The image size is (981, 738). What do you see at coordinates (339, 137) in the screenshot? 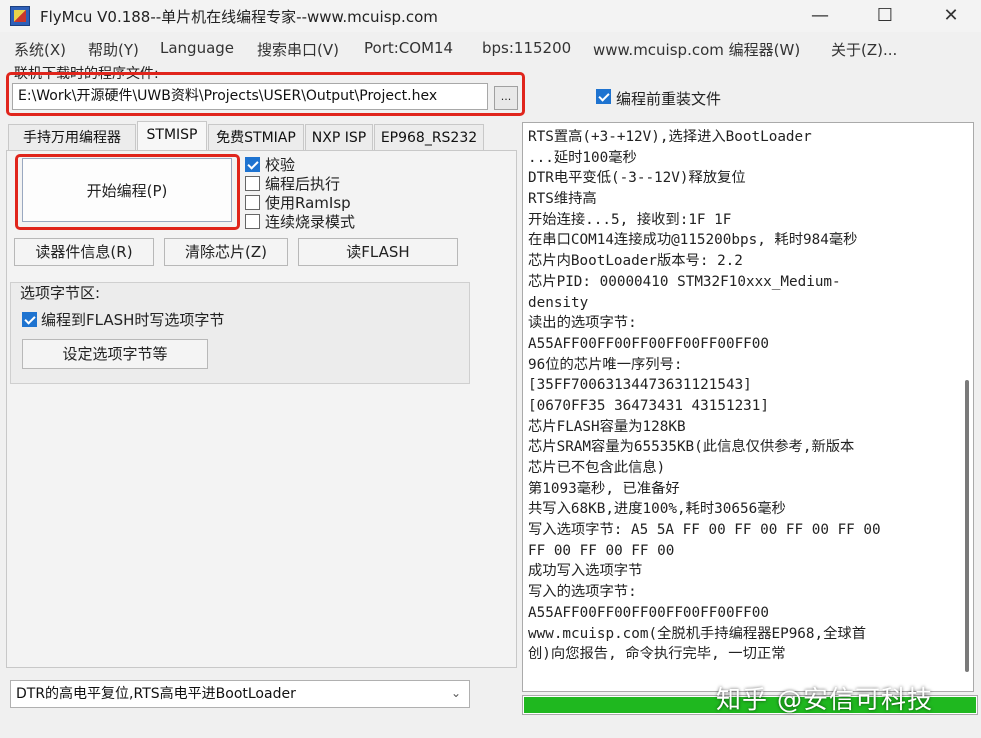
I see `tab-nxp-isp: NXP ISP` at bounding box center [339, 137].